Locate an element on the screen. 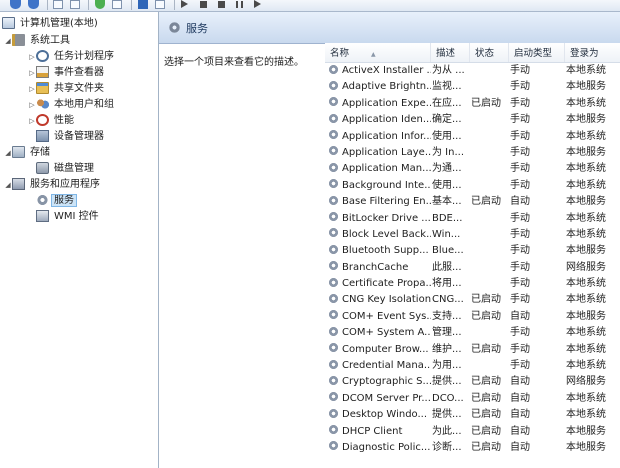 The height and width of the screenshot is (468, 620). table-row: BranchCache 此服... 手动 网络服务 is located at coordinates (472, 268).